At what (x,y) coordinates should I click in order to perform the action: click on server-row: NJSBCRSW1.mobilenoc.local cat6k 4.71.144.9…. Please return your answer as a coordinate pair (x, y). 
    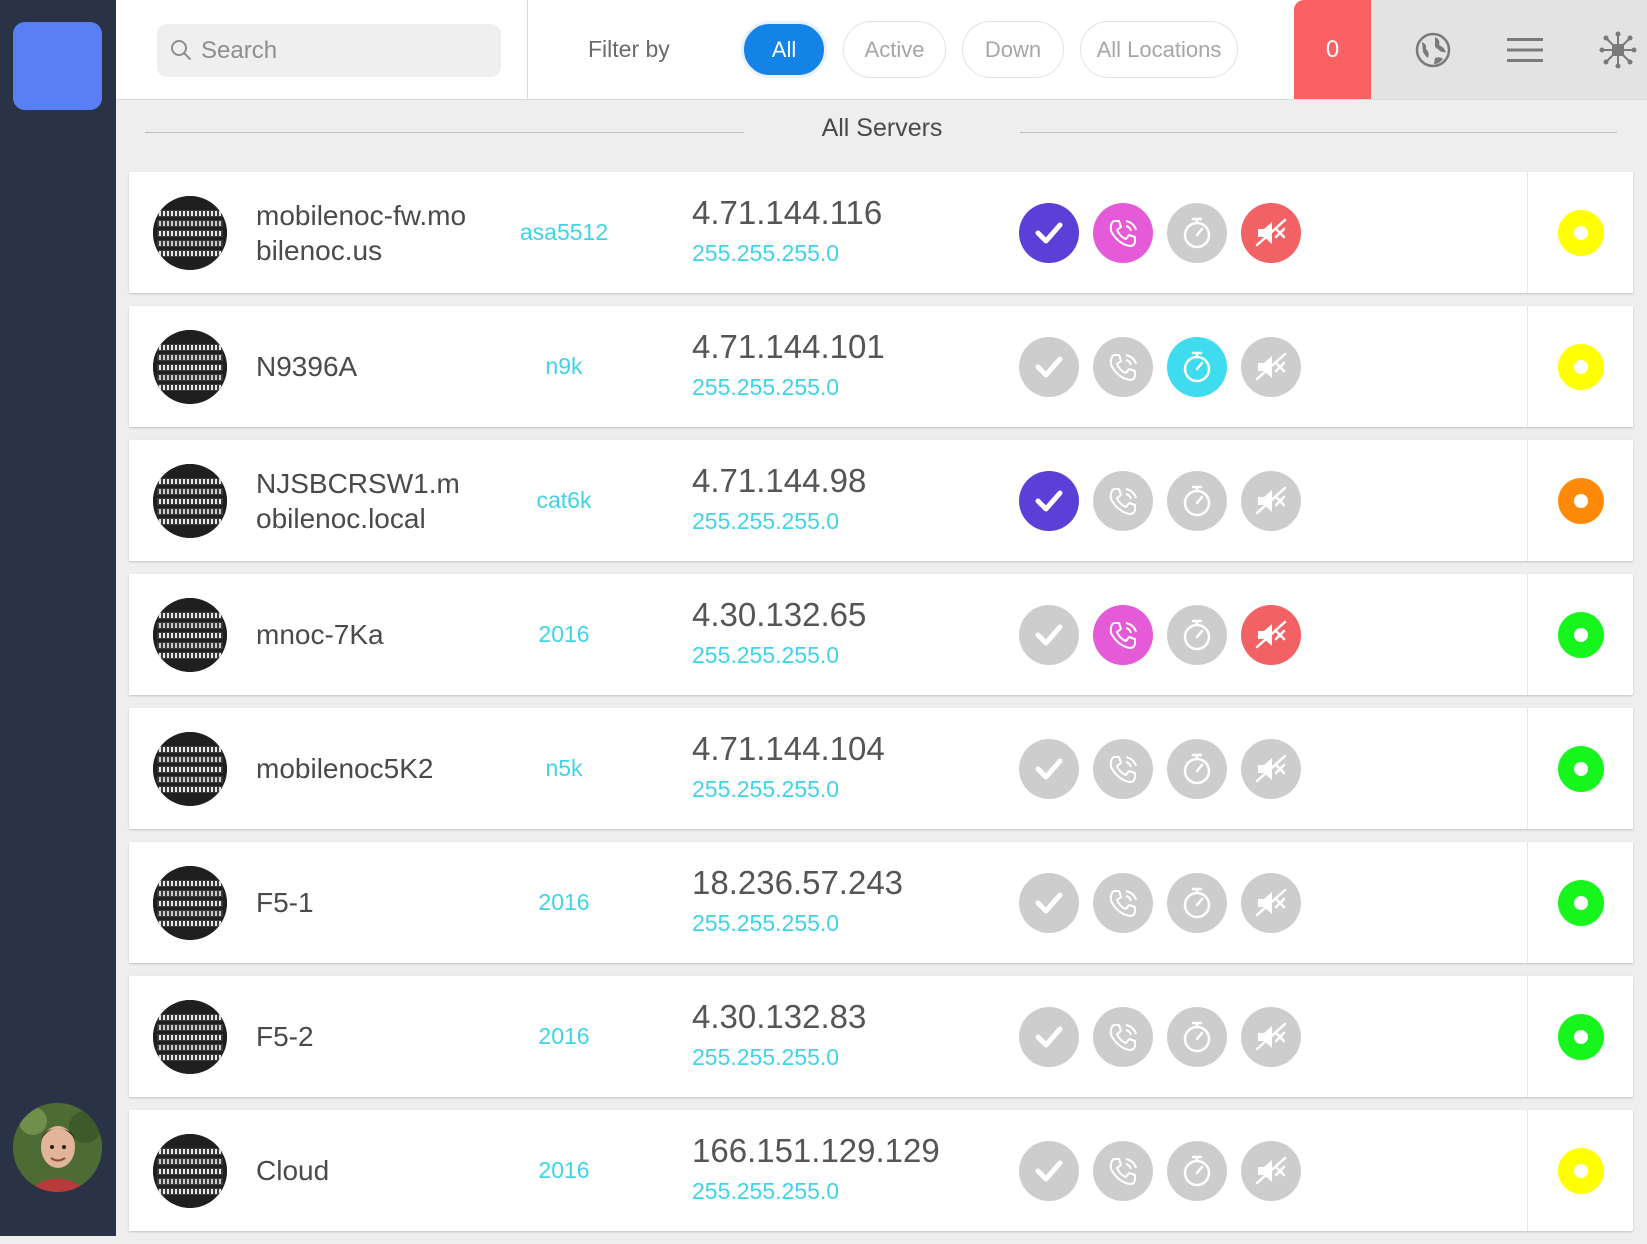
    Looking at the image, I should click on (881, 500).